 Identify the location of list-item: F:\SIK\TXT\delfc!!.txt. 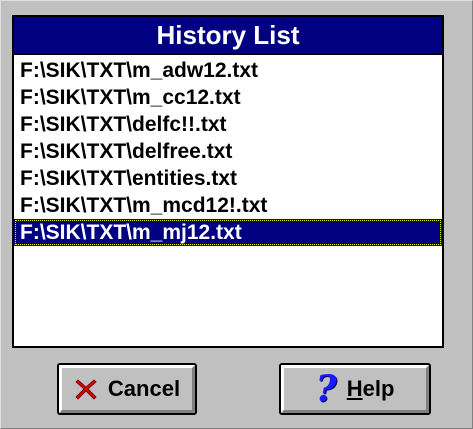
(228, 124).